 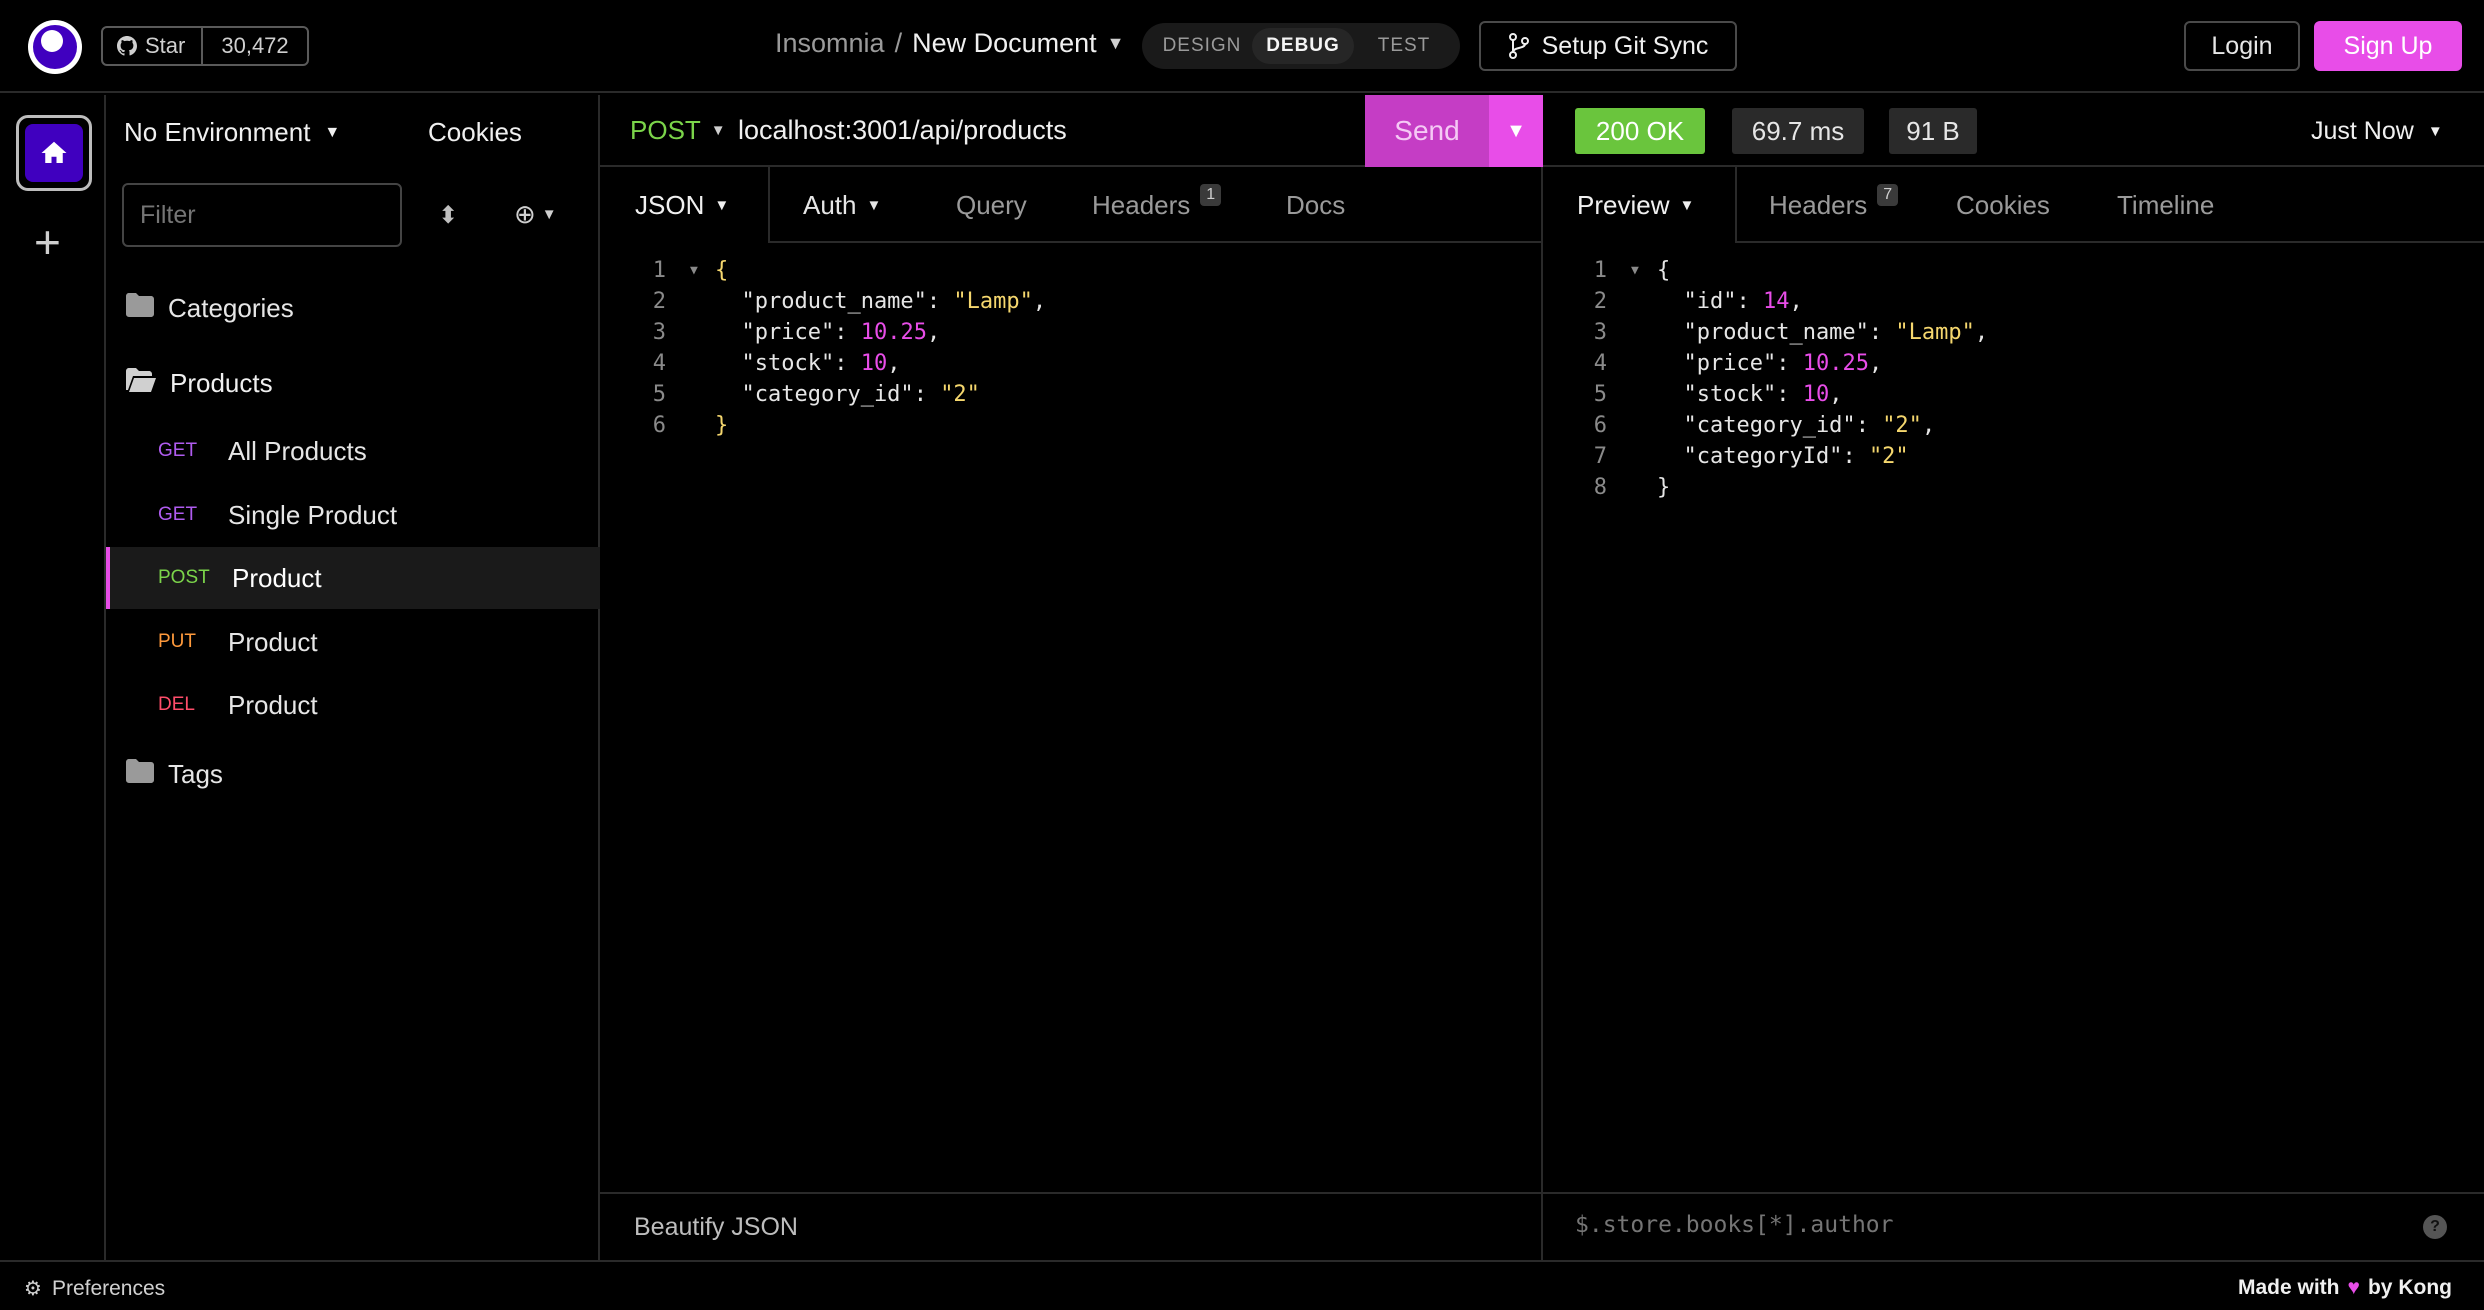 What do you see at coordinates (685, 205) in the screenshot?
I see `tab-body: JSON ▼` at bounding box center [685, 205].